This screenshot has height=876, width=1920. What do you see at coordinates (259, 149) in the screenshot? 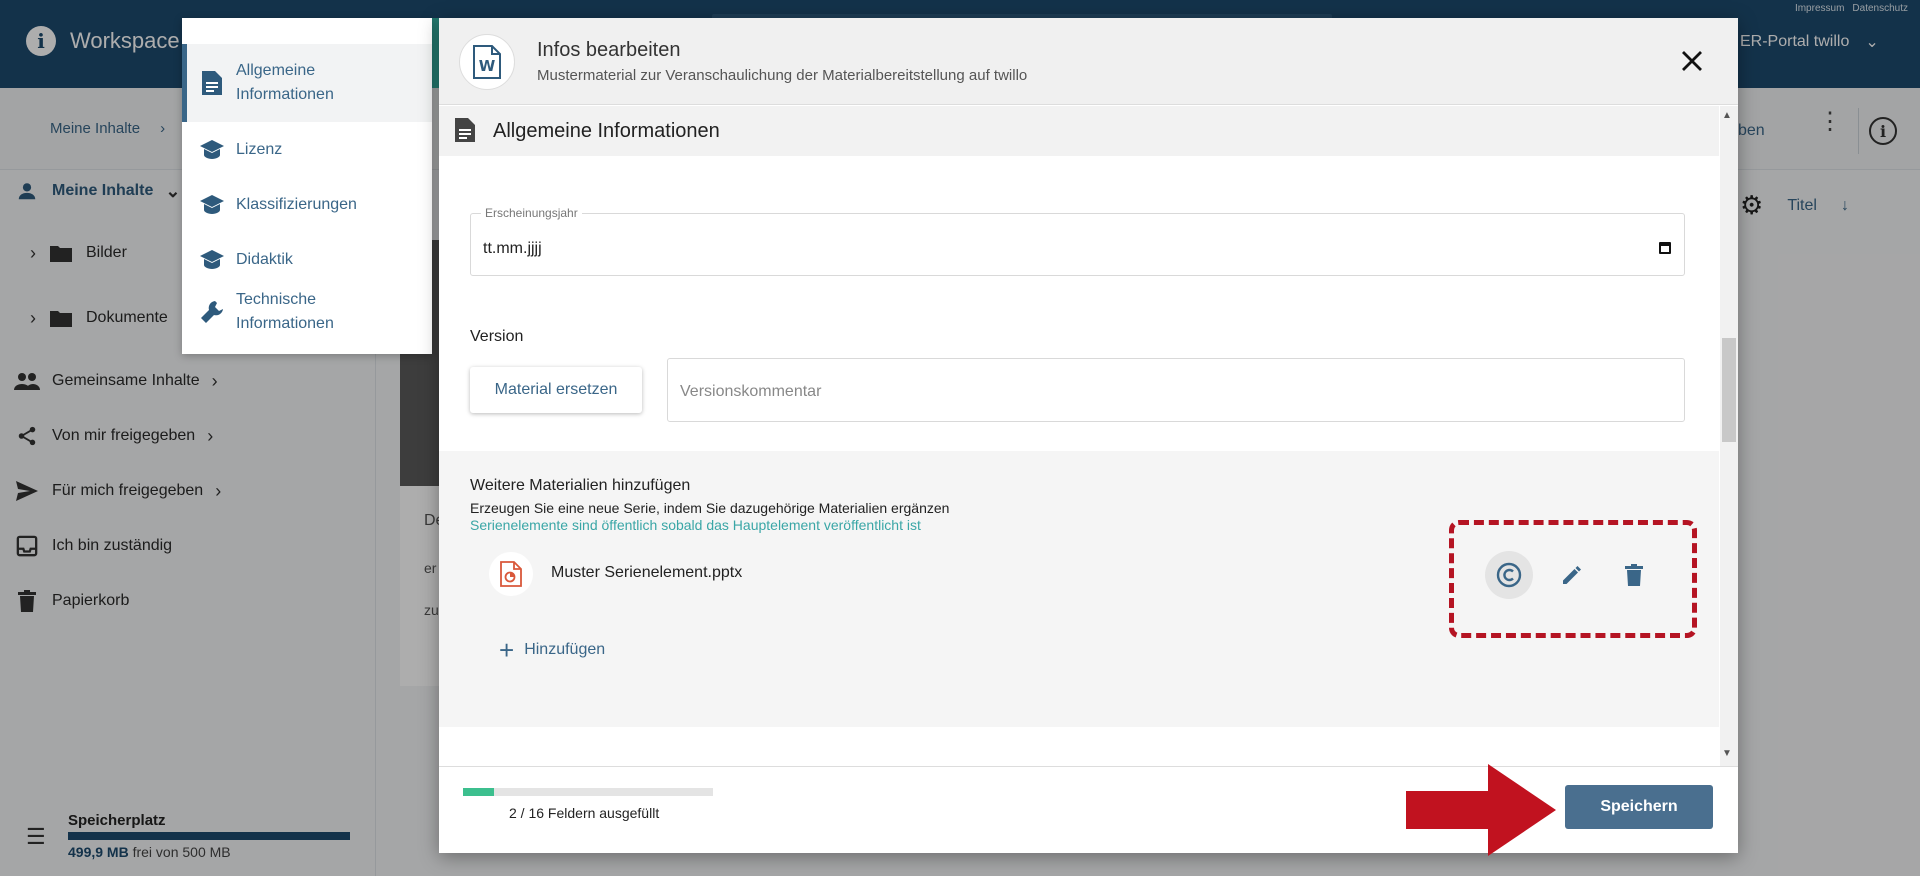
I see `nav-item-label: Lizenz` at bounding box center [259, 149].